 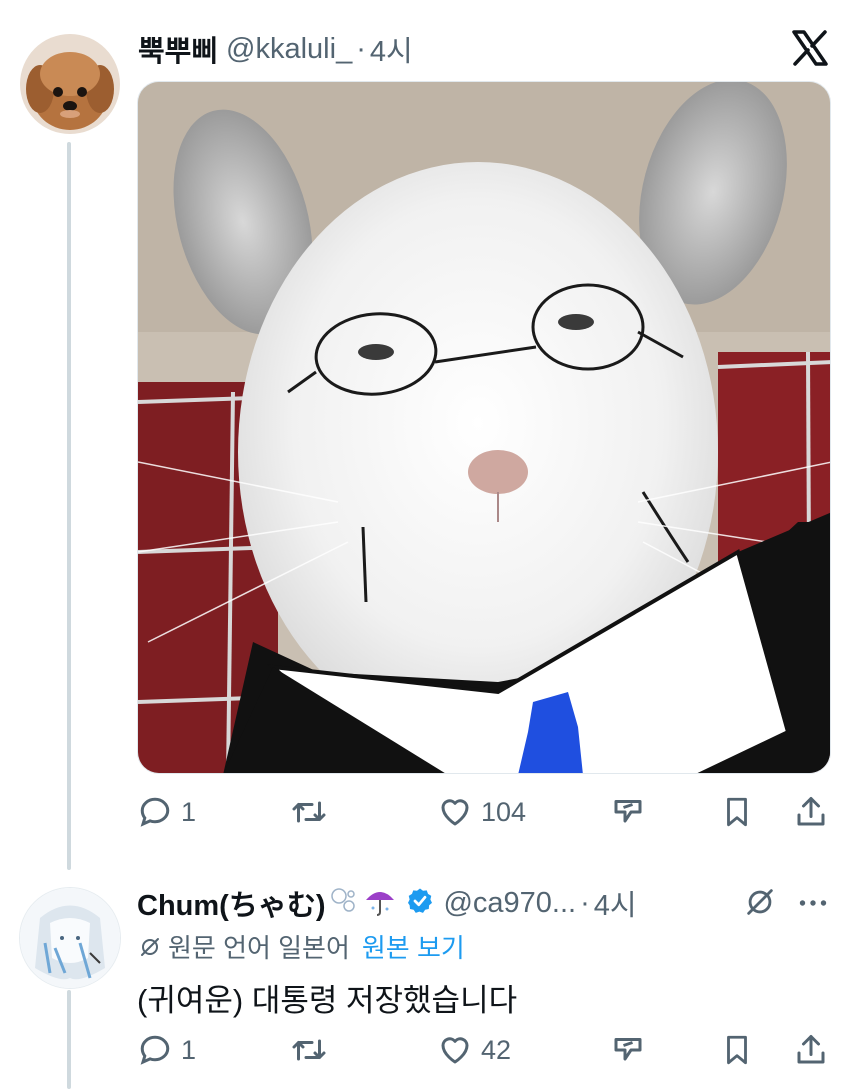 What do you see at coordinates (289, 49) in the screenshot?
I see `author-handle: @kkaluli_` at bounding box center [289, 49].